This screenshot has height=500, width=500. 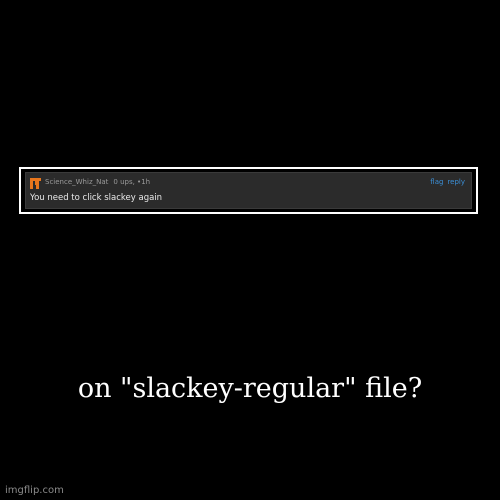 What do you see at coordinates (146, 182) in the screenshot?
I see `comment-time: 1h` at bounding box center [146, 182].